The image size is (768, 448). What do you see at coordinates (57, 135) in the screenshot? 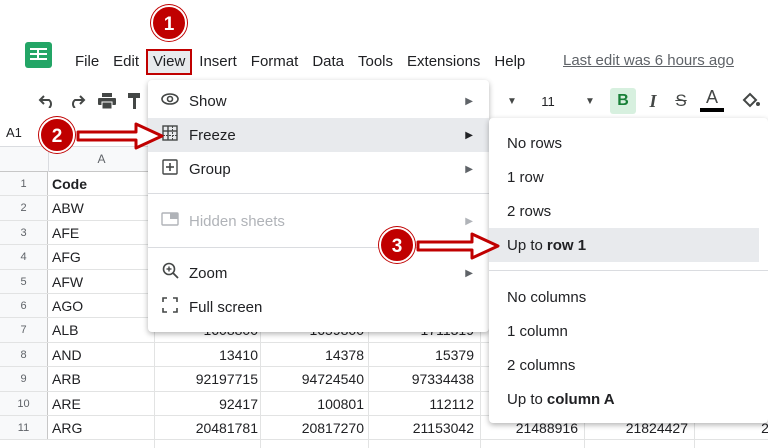
I see `step-badge-2: 2` at bounding box center [57, 135].